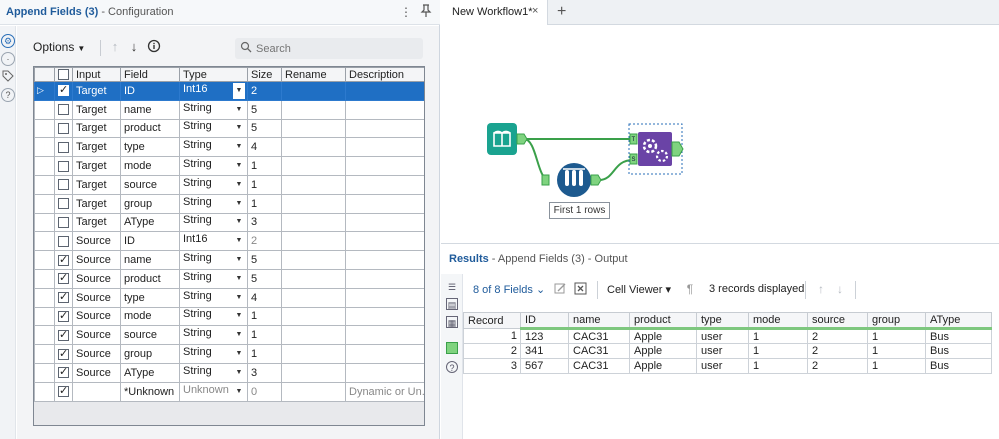  Describe the element at coordinates (229, 335) in the screenshot. I see `field-row: SourcesourceString ▼1` at that location.